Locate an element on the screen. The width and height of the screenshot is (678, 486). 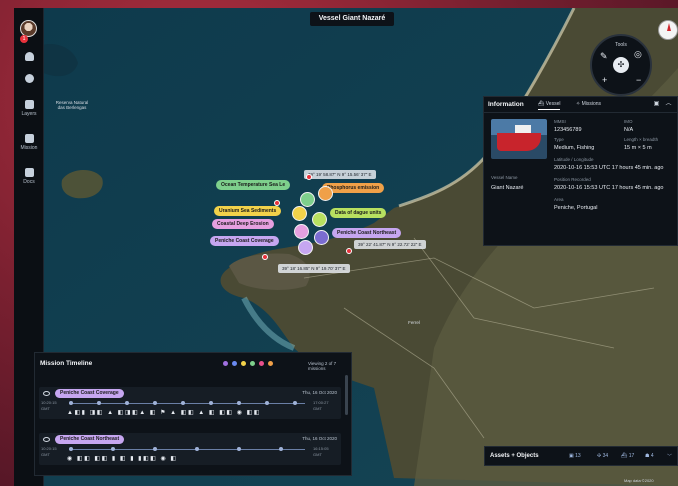
tab-missions: ✧ Missions is located at coordinates (588, 104).